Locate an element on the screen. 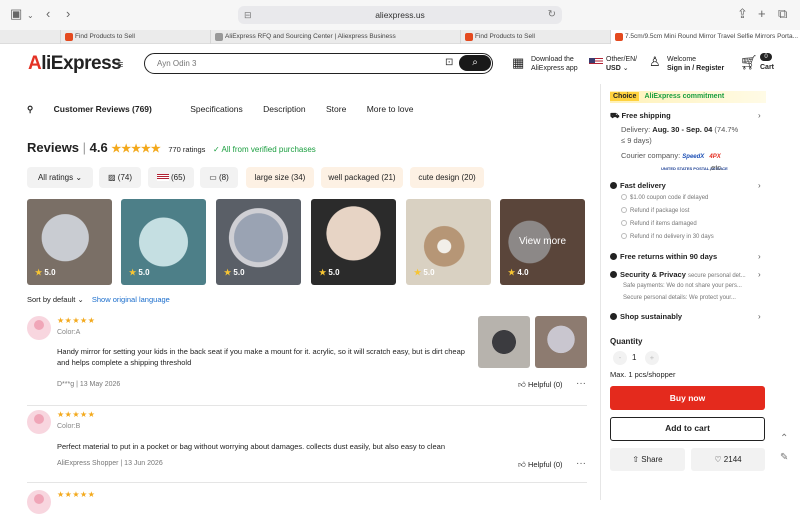  divider is located at coordinates (307, 482).